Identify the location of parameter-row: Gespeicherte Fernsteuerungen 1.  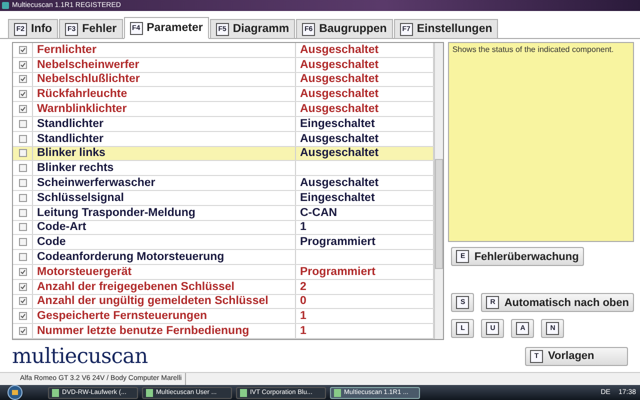
(223, 316).